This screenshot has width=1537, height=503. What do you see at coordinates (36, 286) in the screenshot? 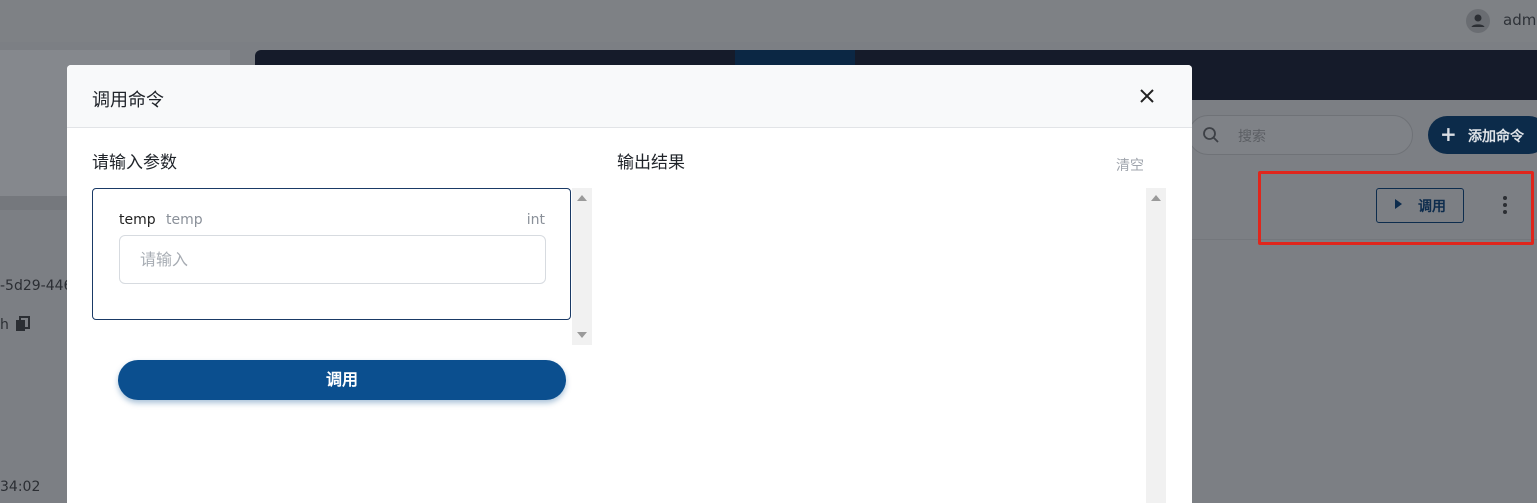
I see `device-id-fragment: -5d29-446` at bounding box center [36, 286].